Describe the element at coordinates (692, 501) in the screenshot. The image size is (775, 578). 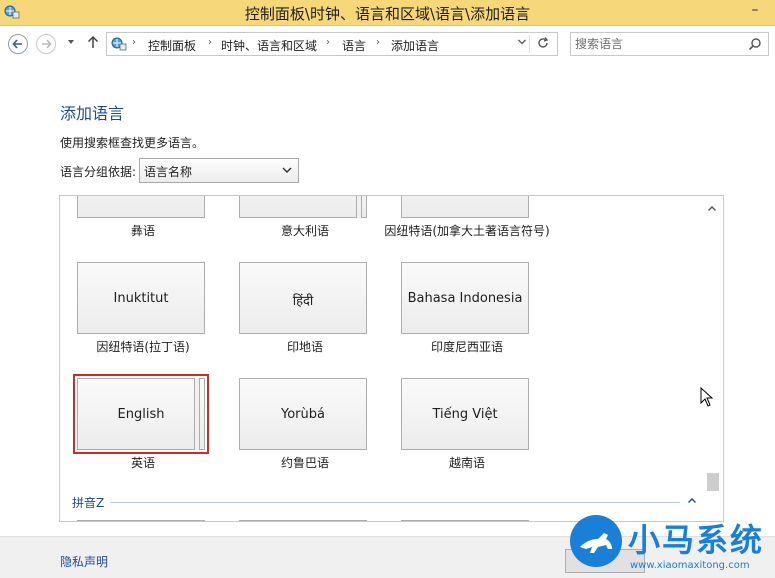
I see `chevron-up-icon` at that location.